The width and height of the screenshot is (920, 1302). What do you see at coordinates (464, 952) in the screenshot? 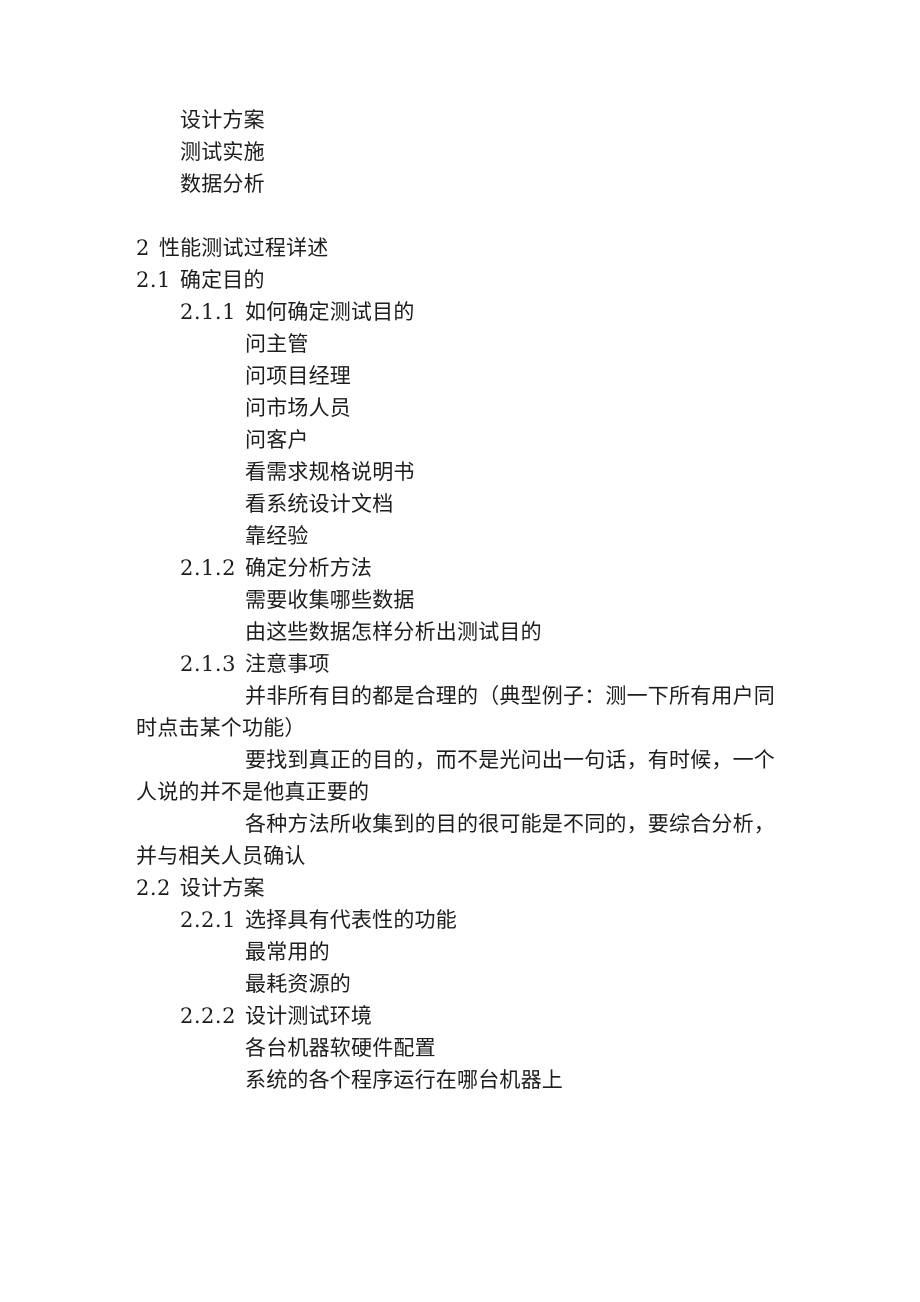
I see `outline-item: 最常用的` at bounding box center [464, 952].